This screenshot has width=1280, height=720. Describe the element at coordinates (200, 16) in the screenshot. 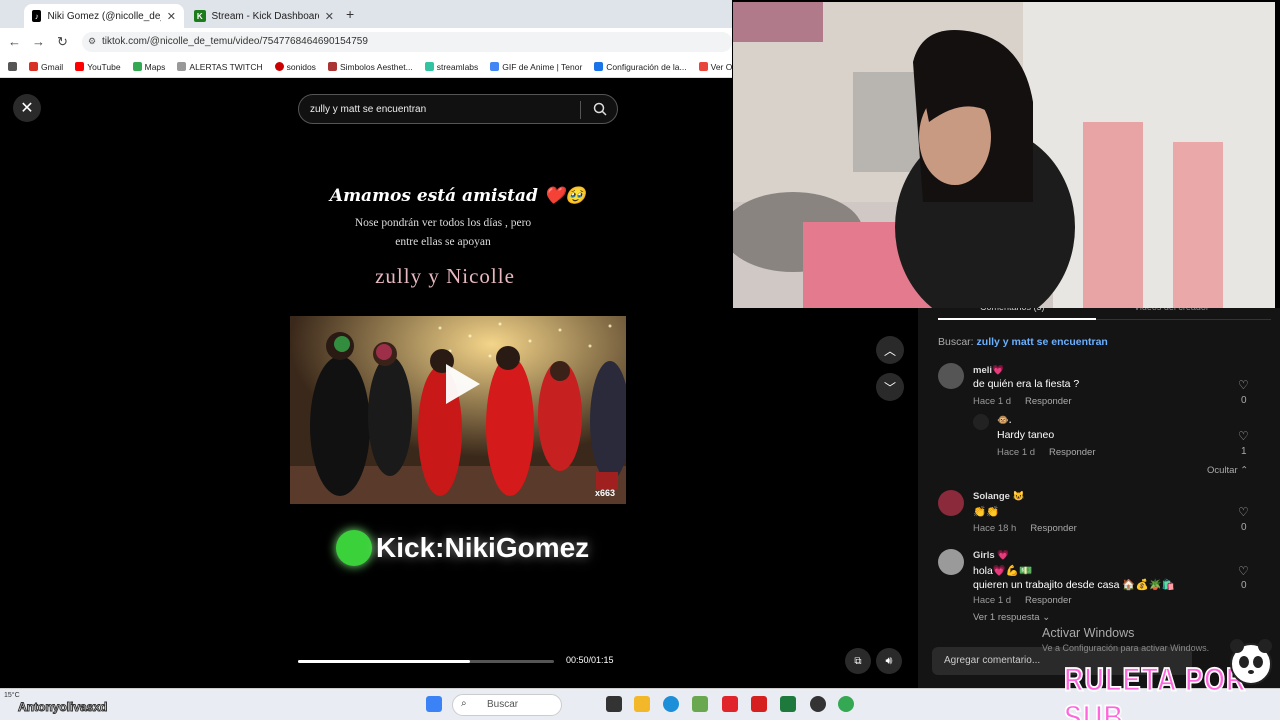

I see `kick-icon: K` at that location.